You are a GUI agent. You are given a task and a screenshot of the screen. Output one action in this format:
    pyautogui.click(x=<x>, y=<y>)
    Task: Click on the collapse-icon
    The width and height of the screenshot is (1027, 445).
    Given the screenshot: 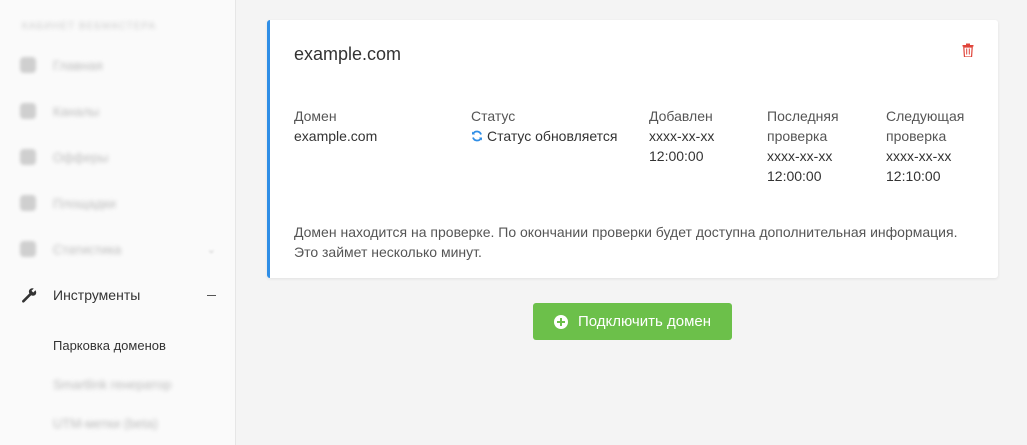 What is the action you would take?
    pyautogui.click(x=211, y=295)
    